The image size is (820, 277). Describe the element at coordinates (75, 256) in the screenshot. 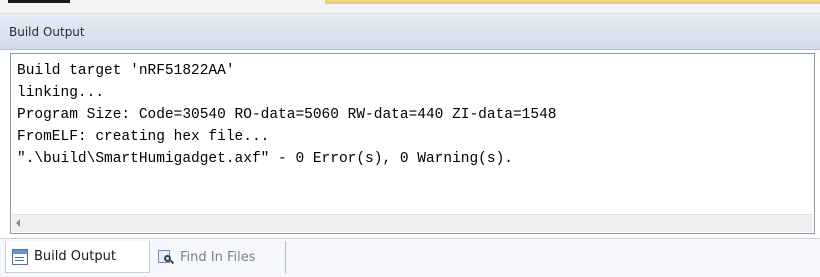

I see `tab-label: Build Output` at that location.